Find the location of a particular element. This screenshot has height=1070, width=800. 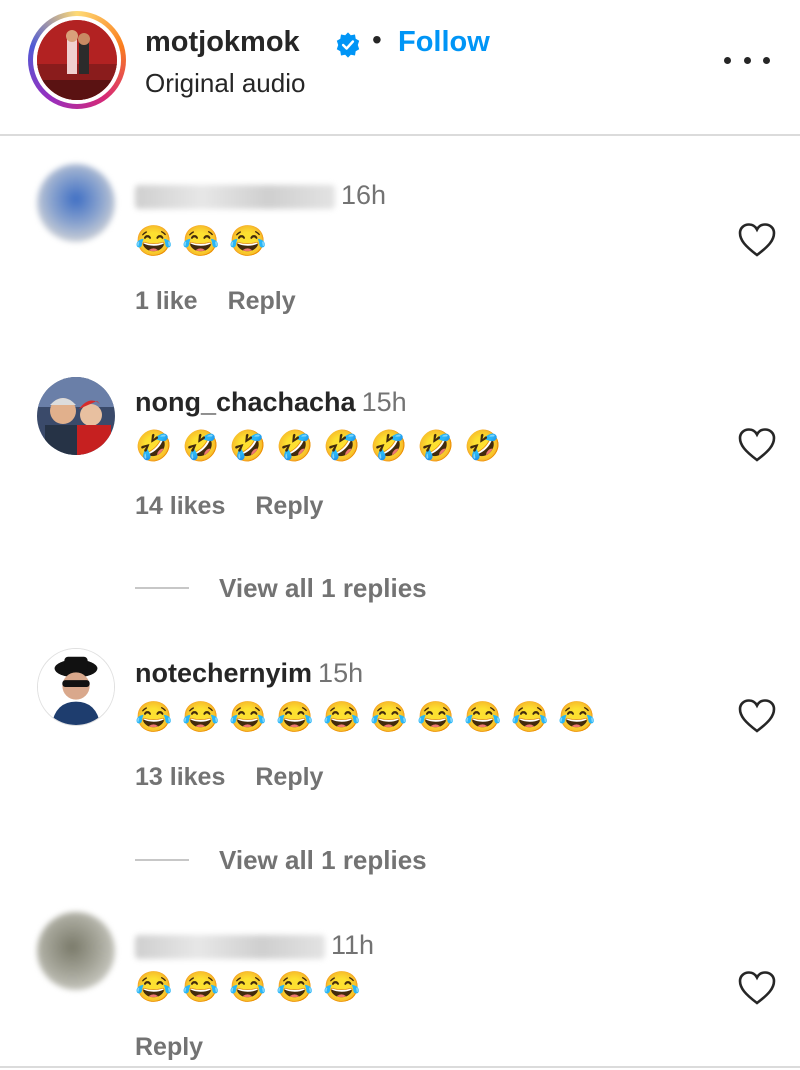

comment-meta: 13 likes Reply is located at coordinates (229, 777).